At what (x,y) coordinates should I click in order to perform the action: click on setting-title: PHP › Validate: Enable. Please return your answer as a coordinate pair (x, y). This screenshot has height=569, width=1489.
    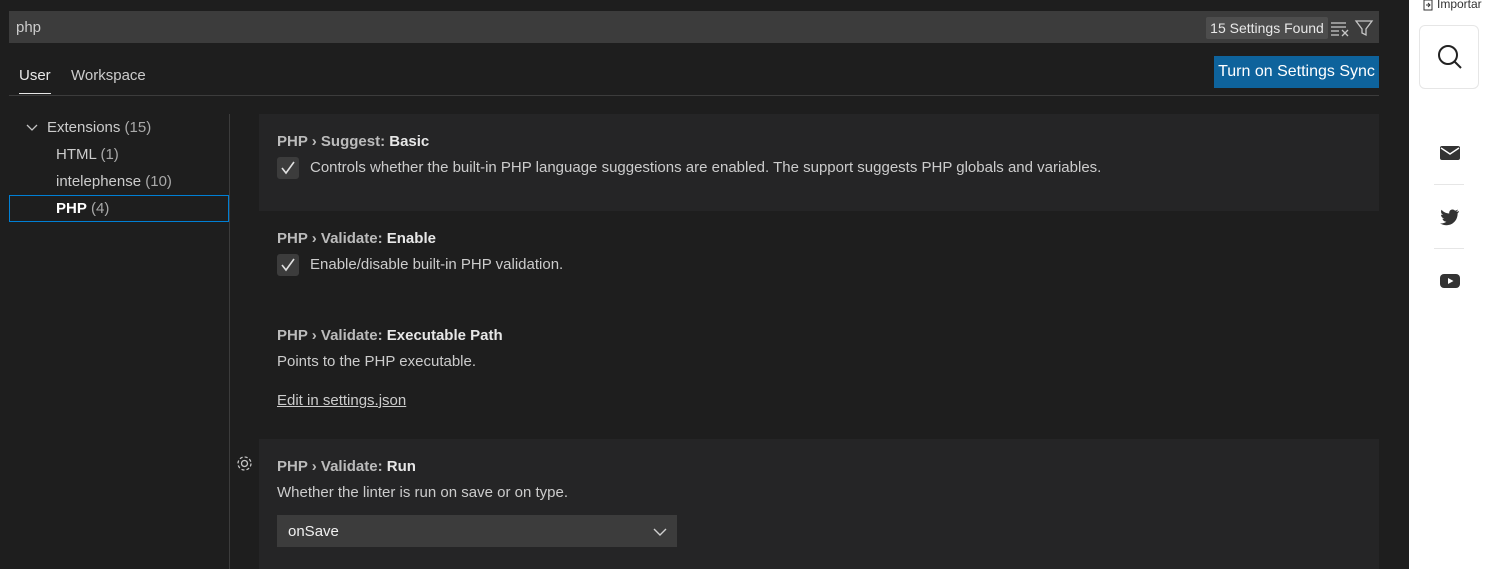
    Looking at the image, I should click on (356, 238).